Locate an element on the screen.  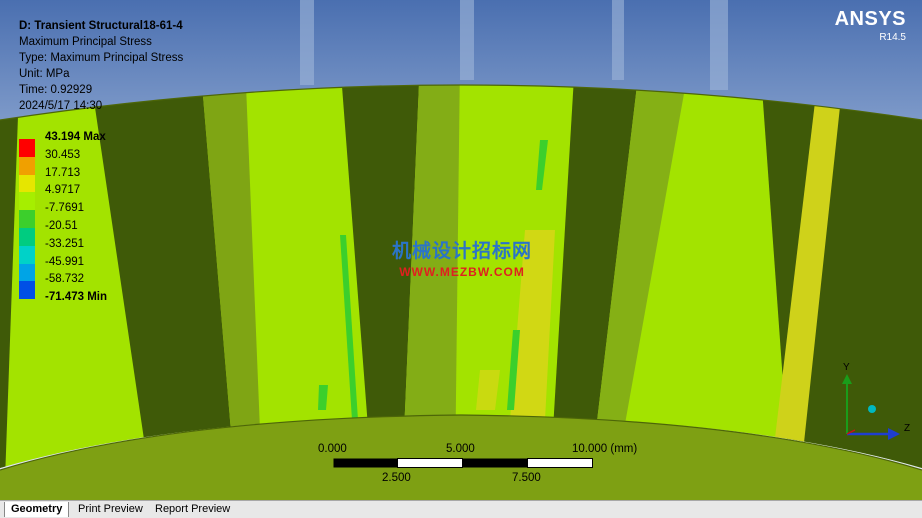
view-tab-bar: Geometry Print Preview Report Preview is located at coordinates (461, 509).